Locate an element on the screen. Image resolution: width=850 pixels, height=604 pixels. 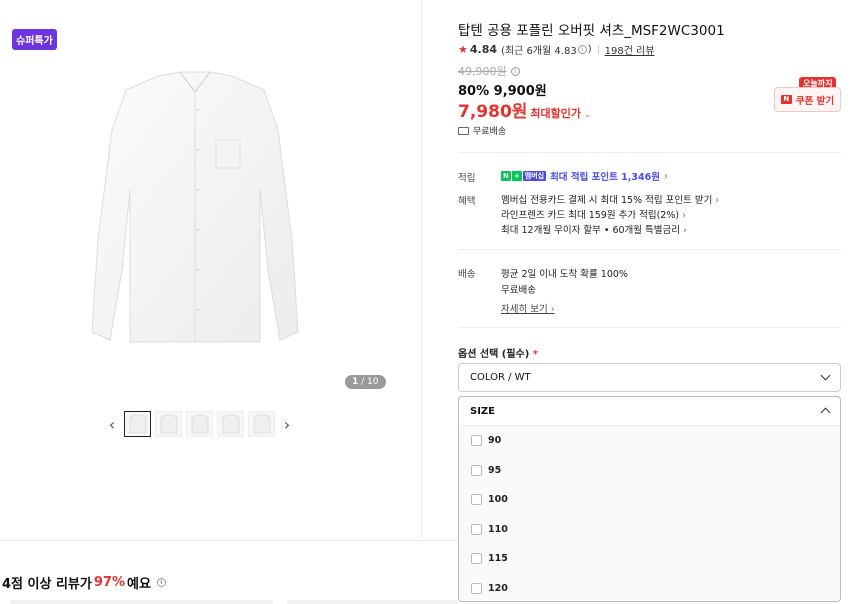
size-option: 120 is located at coordinates (649, 588).